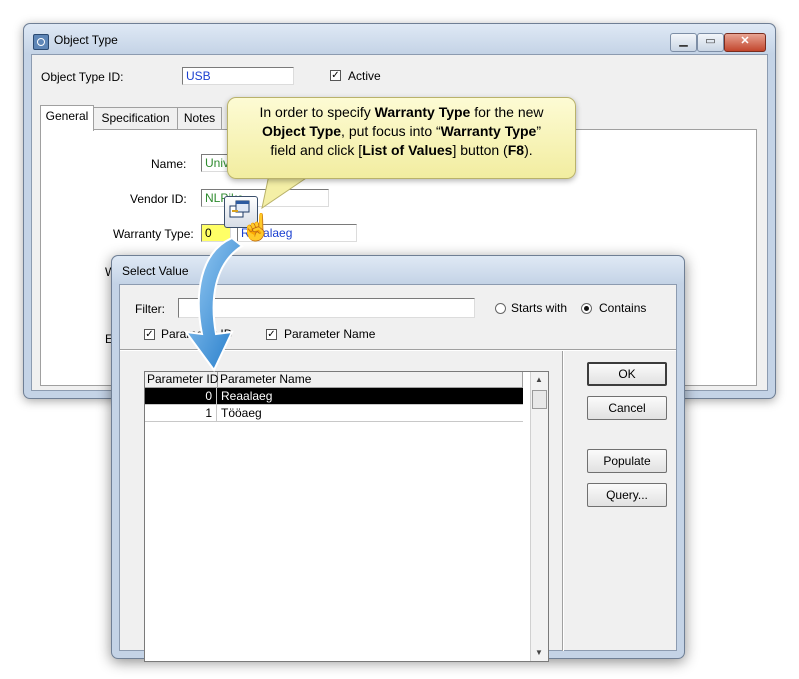 This screenshot has width=799, height=679. What do you see at coordinates (627, 374) in the screenshot?
I see `ok-button: OK` at bounding box center [627, 374].